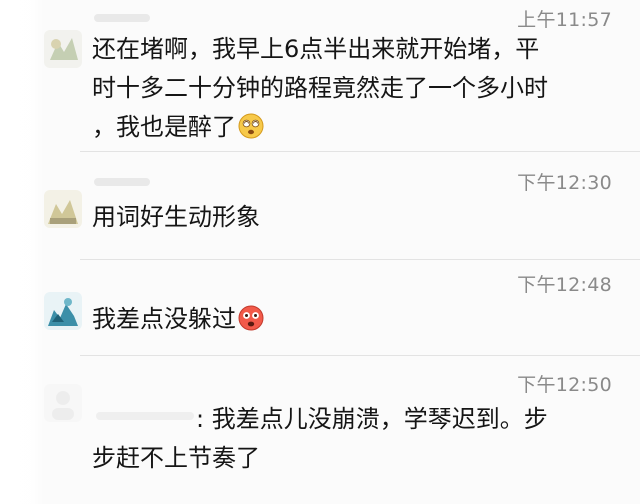 The width and height of the screenshot is (640, 504). I want to click on comment-line: 时十多二十分钟的路程竟然走了一个多小时, so click(320, 88).